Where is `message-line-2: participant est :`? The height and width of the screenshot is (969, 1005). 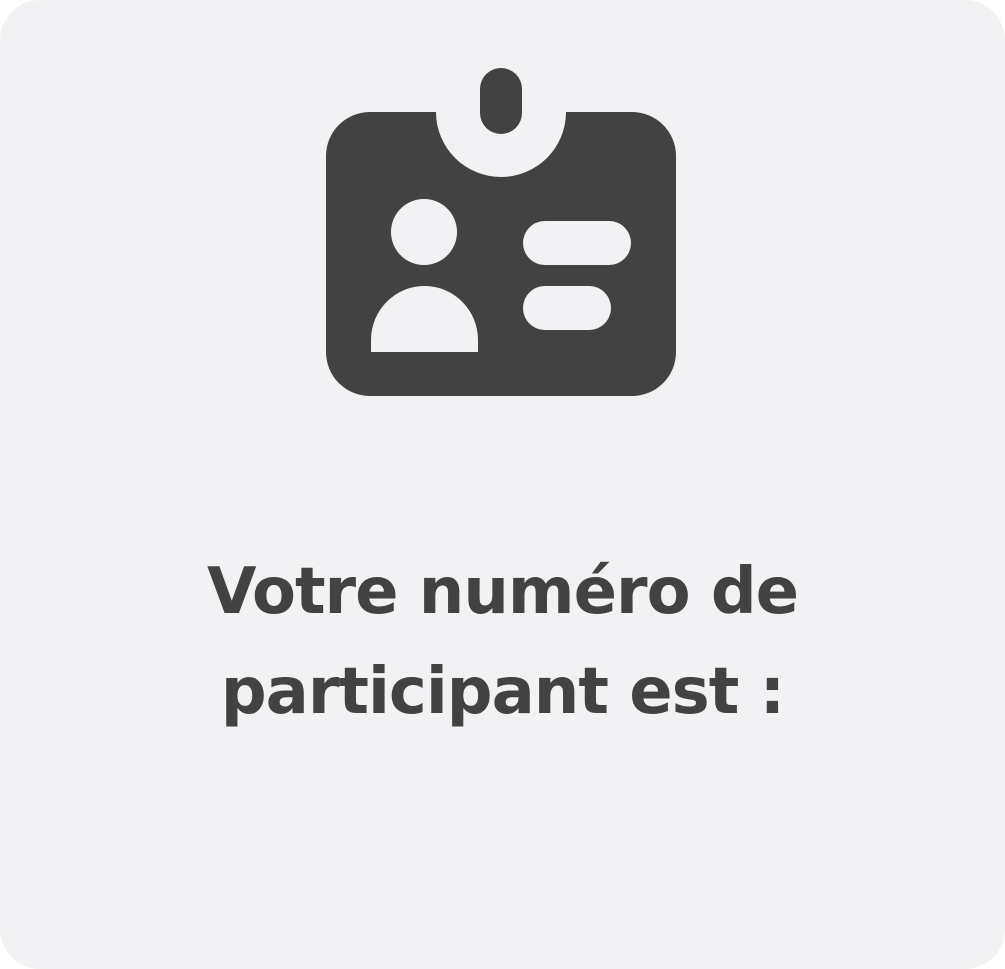 message-line-2: participant est : is located at coordinates (502, 692).